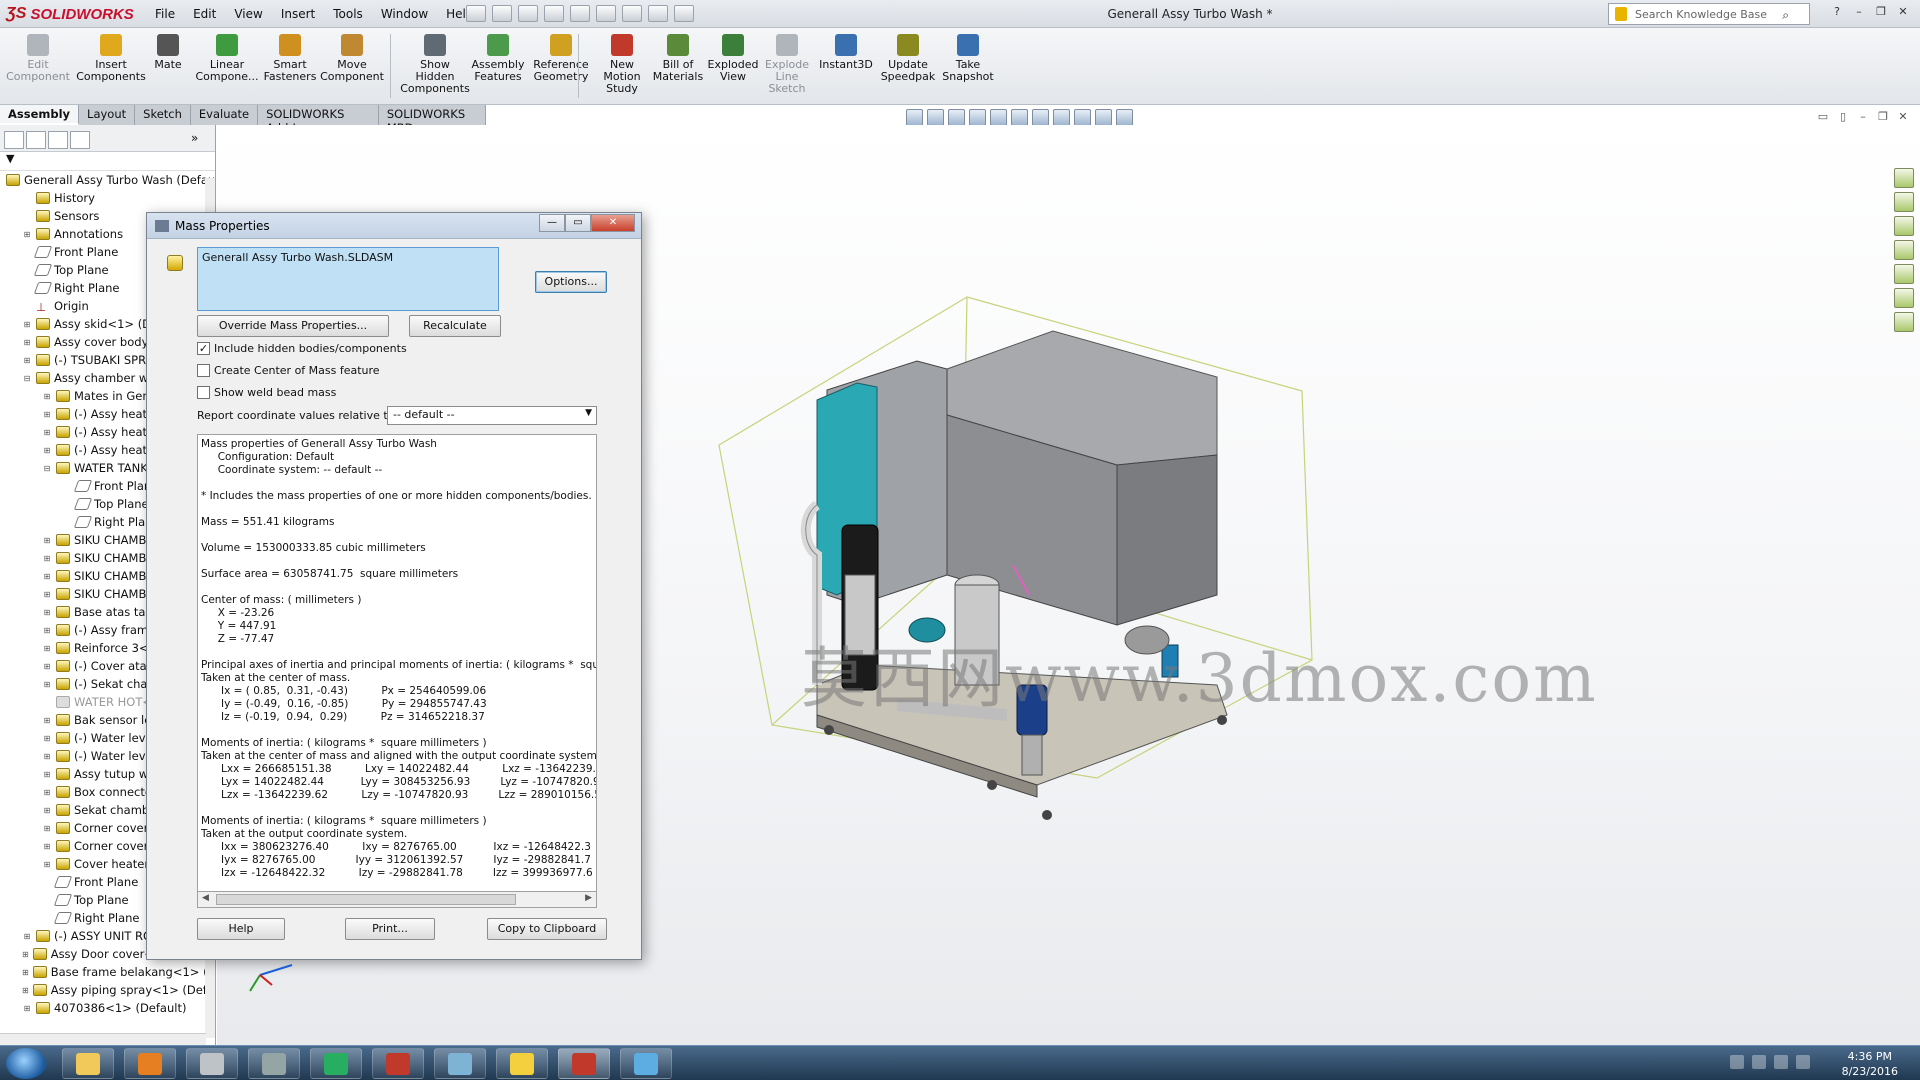 This screenshot has width=1920, height=1080. I want to click on dialog-close-button: ✕, so click(613, 223).